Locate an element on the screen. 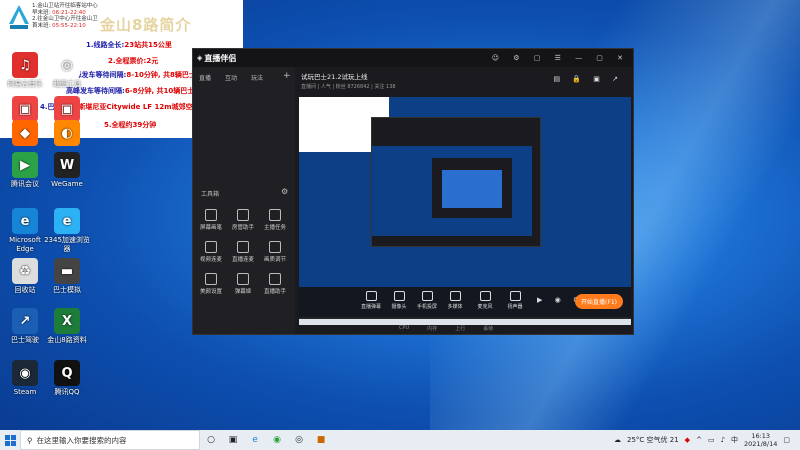 This screenshot has width=800, height=450. desktop-icon-screenshot: ◎ 截图工具 is located at coordinates (67, 70).